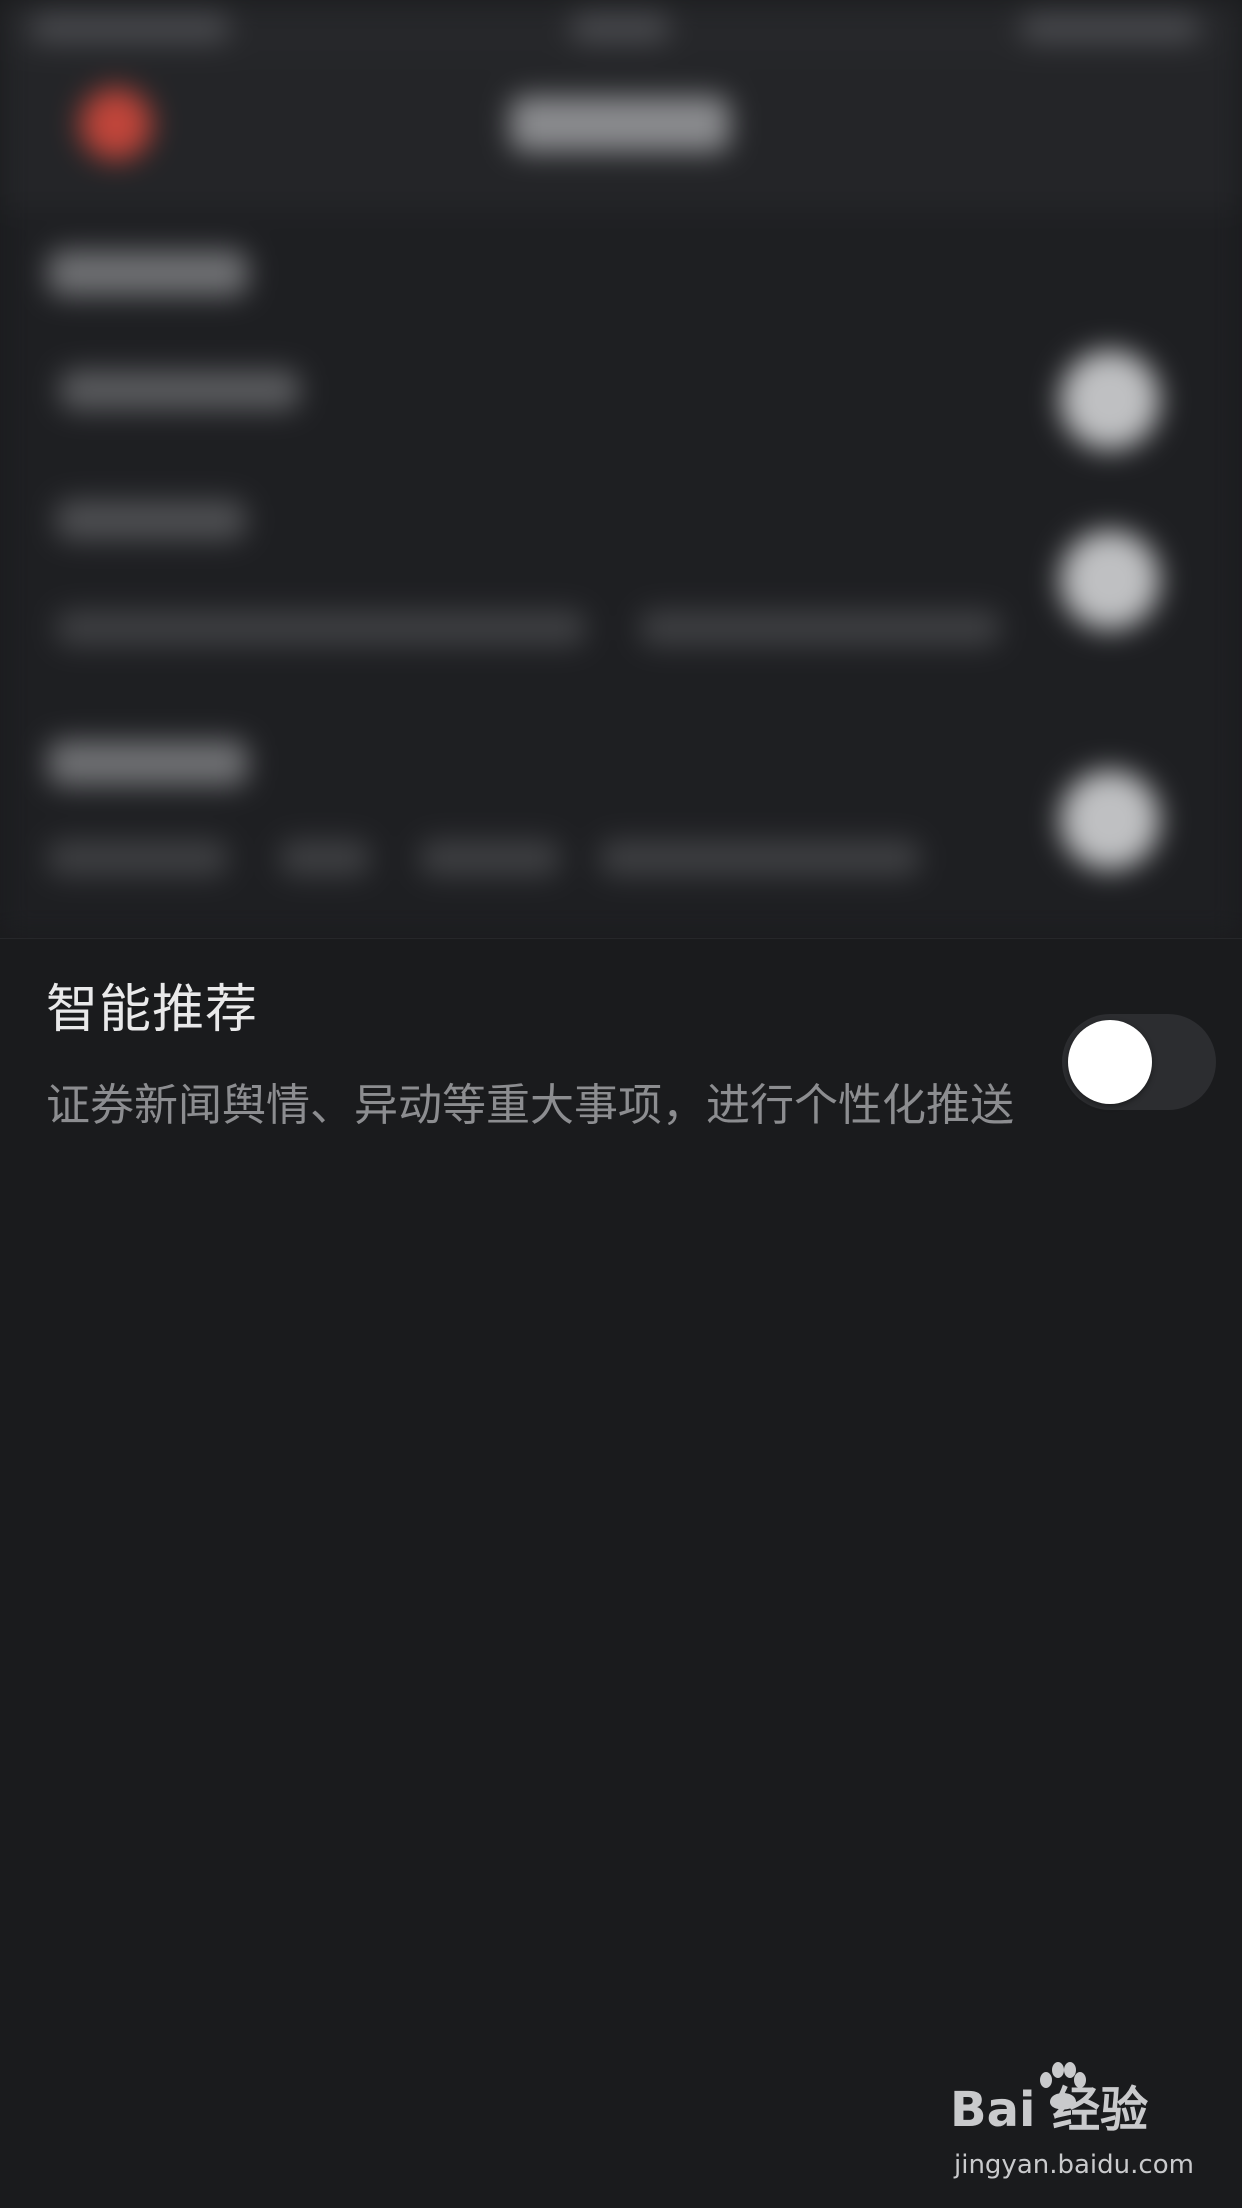 The height and width of the screenshot is (2208, 1242). I want to click on setting-title: 智能推荐, so click(152, 1010).